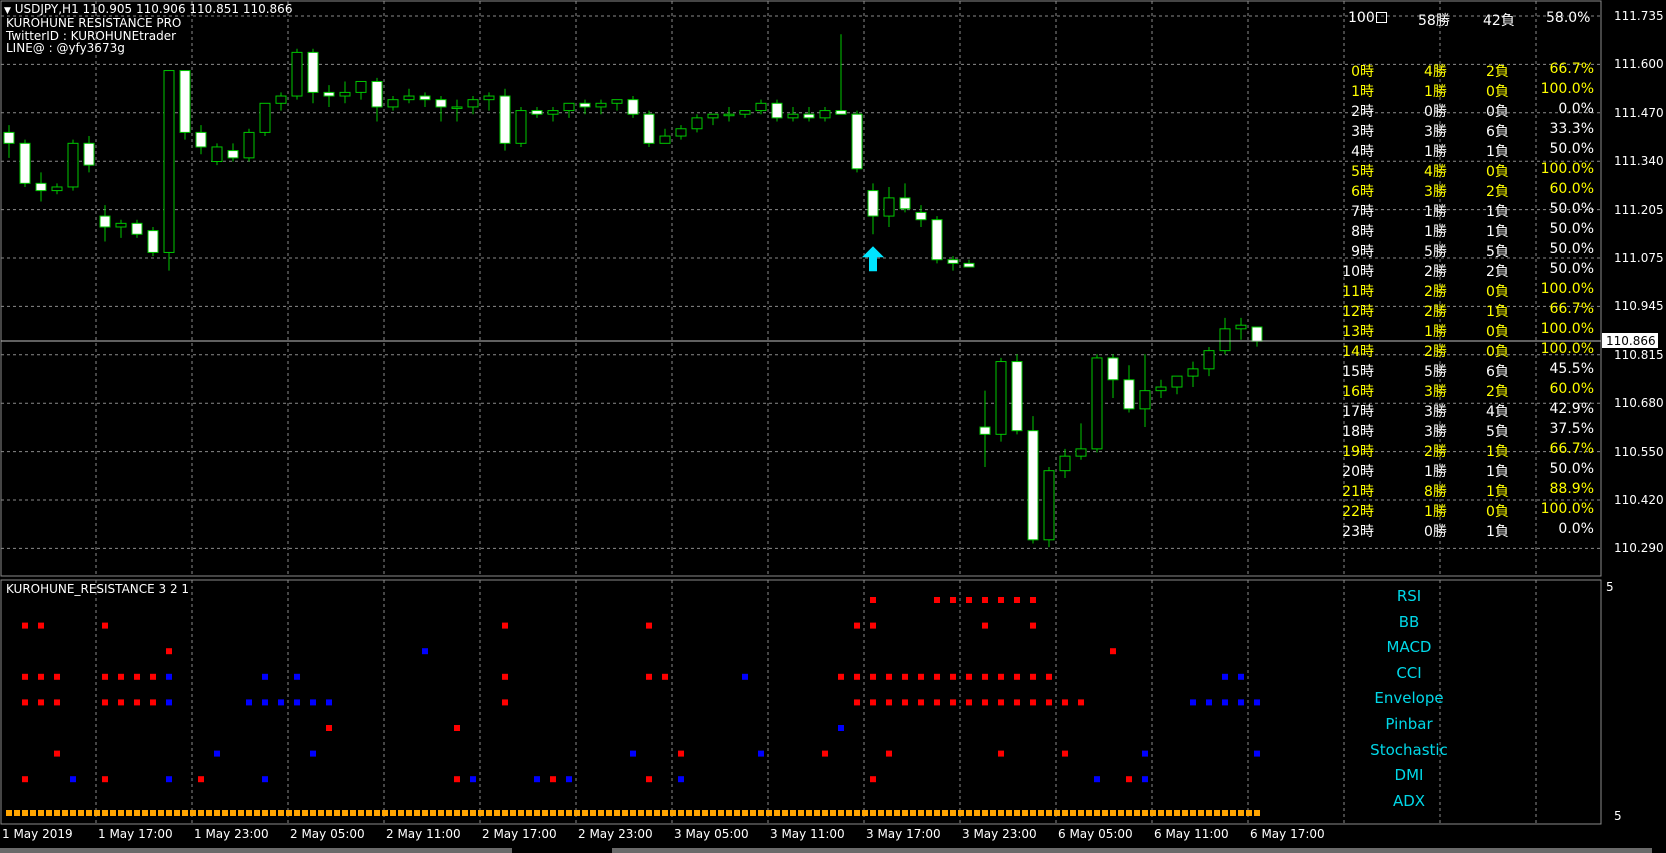 This screenshot has width=1666, height=853. I want to click on stats-rate: 66.7%, so click(1571, 449).